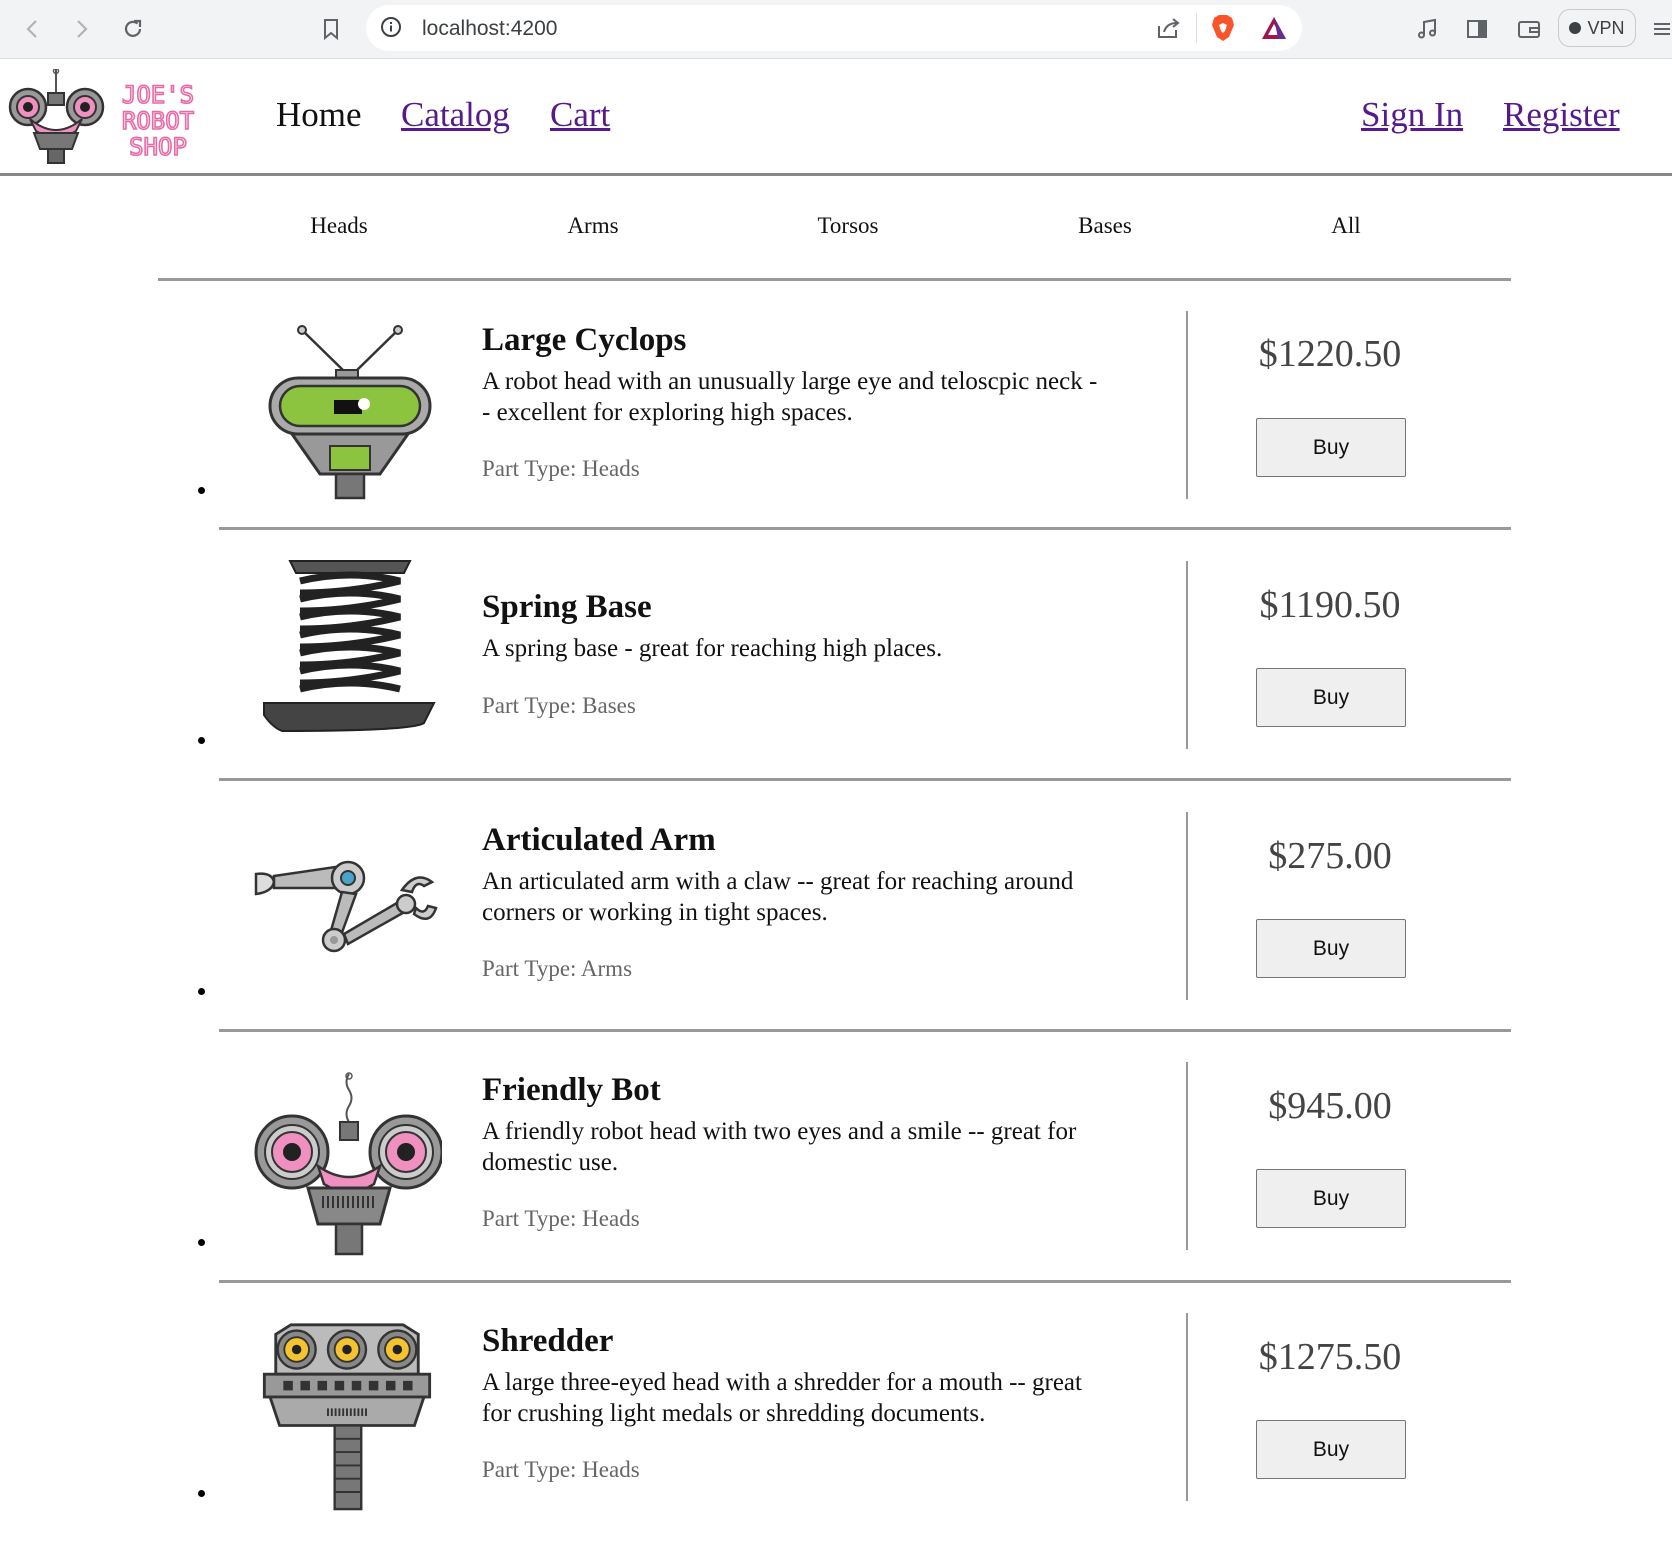 The image size is (1672, 1551). What do you see at coordinates (847, 226) in the screenshot?
I see `filter-torsos: Torsos` at bounding box center [847, 226].